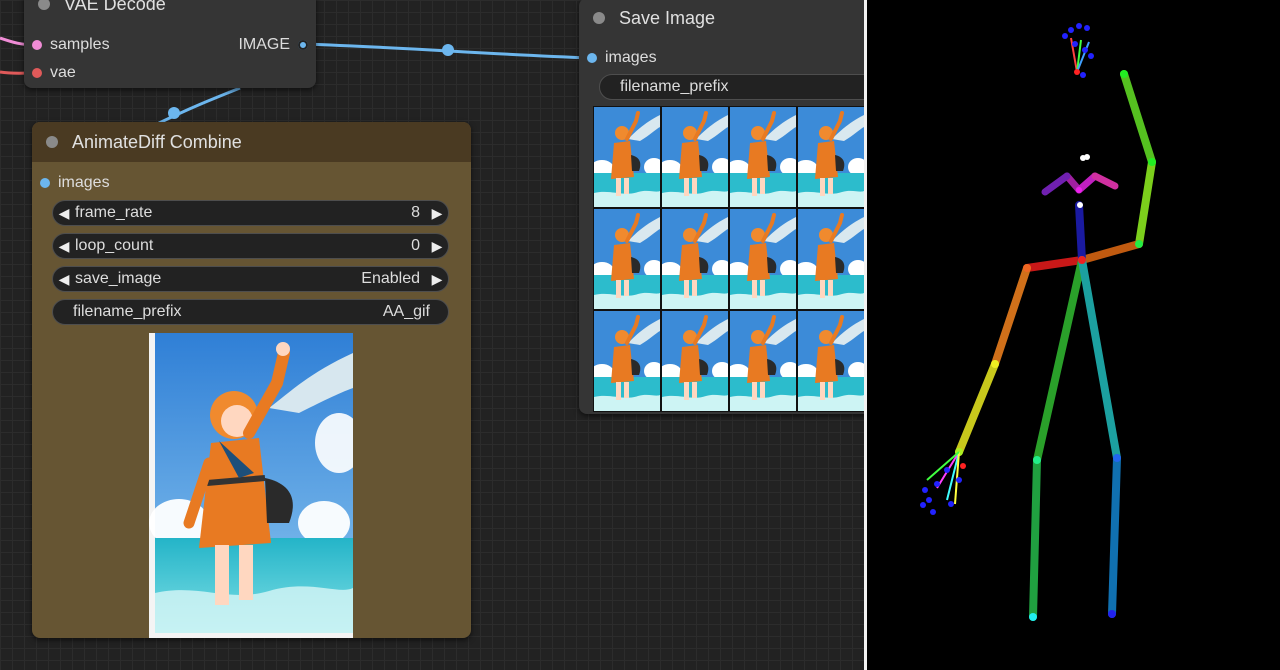 The image size is (1280, 670). I want to click on slot-label: samples, so click(80, 44).